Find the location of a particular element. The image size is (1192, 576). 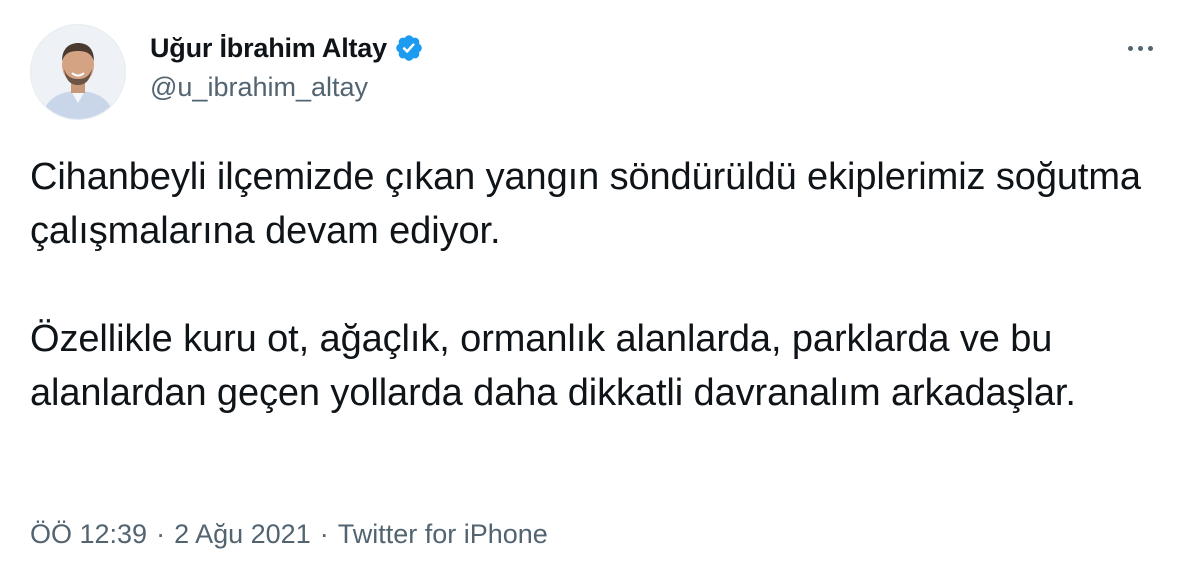

author-info: Uğur İbrahim Altay @u_ibrahim_altay is located at coordinates (287, 66).